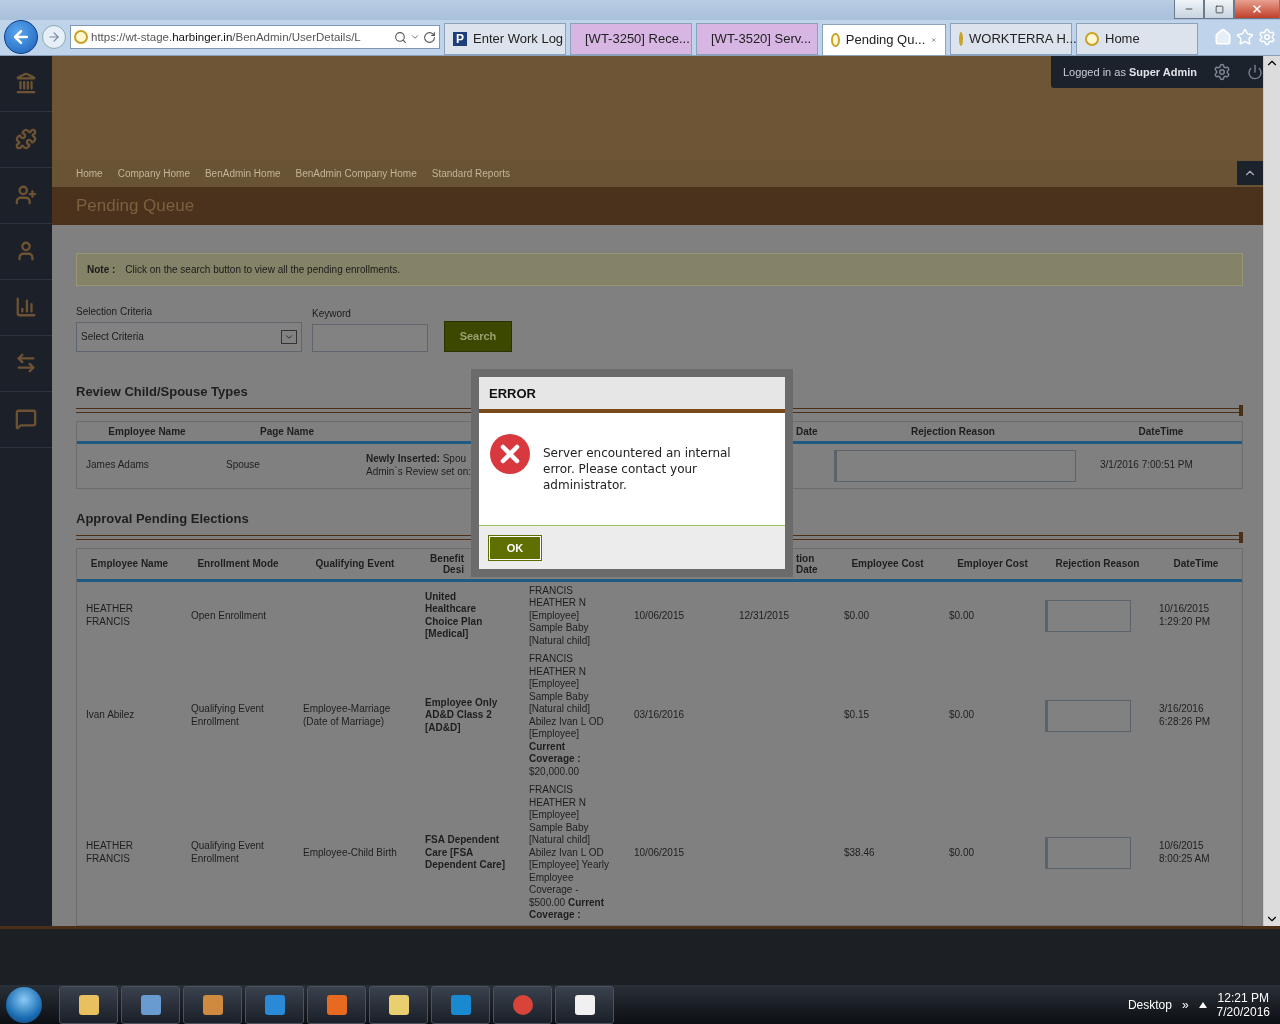 Image resolution: width=1280 pixels, height=1024 pixels. What do you see at coordinates (859, 853) in the screenshot?
I see `table-cell-text: $38.46` at bounding box center [859, 853].